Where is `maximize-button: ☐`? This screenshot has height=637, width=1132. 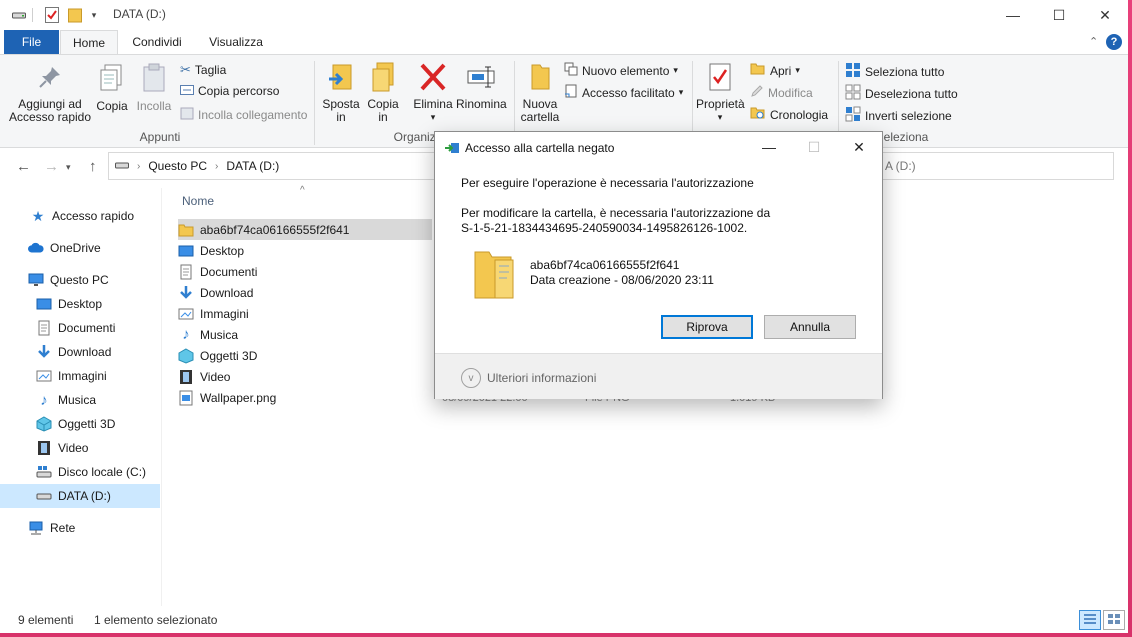
maximize-button: ☐ is located at coordinates (1059, 15).